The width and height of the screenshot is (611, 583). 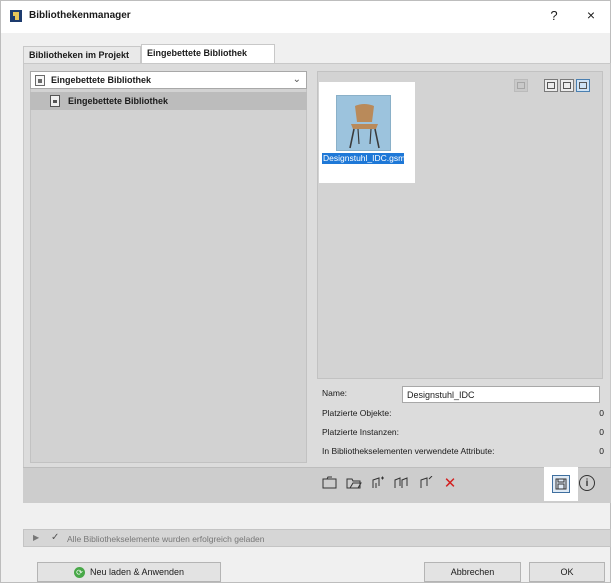 What do you see at coordinates (364, 158) in the screenshot?
I see `library-object-label: Designstuhl_IDC.gsm` at bounding box center [364, 158].